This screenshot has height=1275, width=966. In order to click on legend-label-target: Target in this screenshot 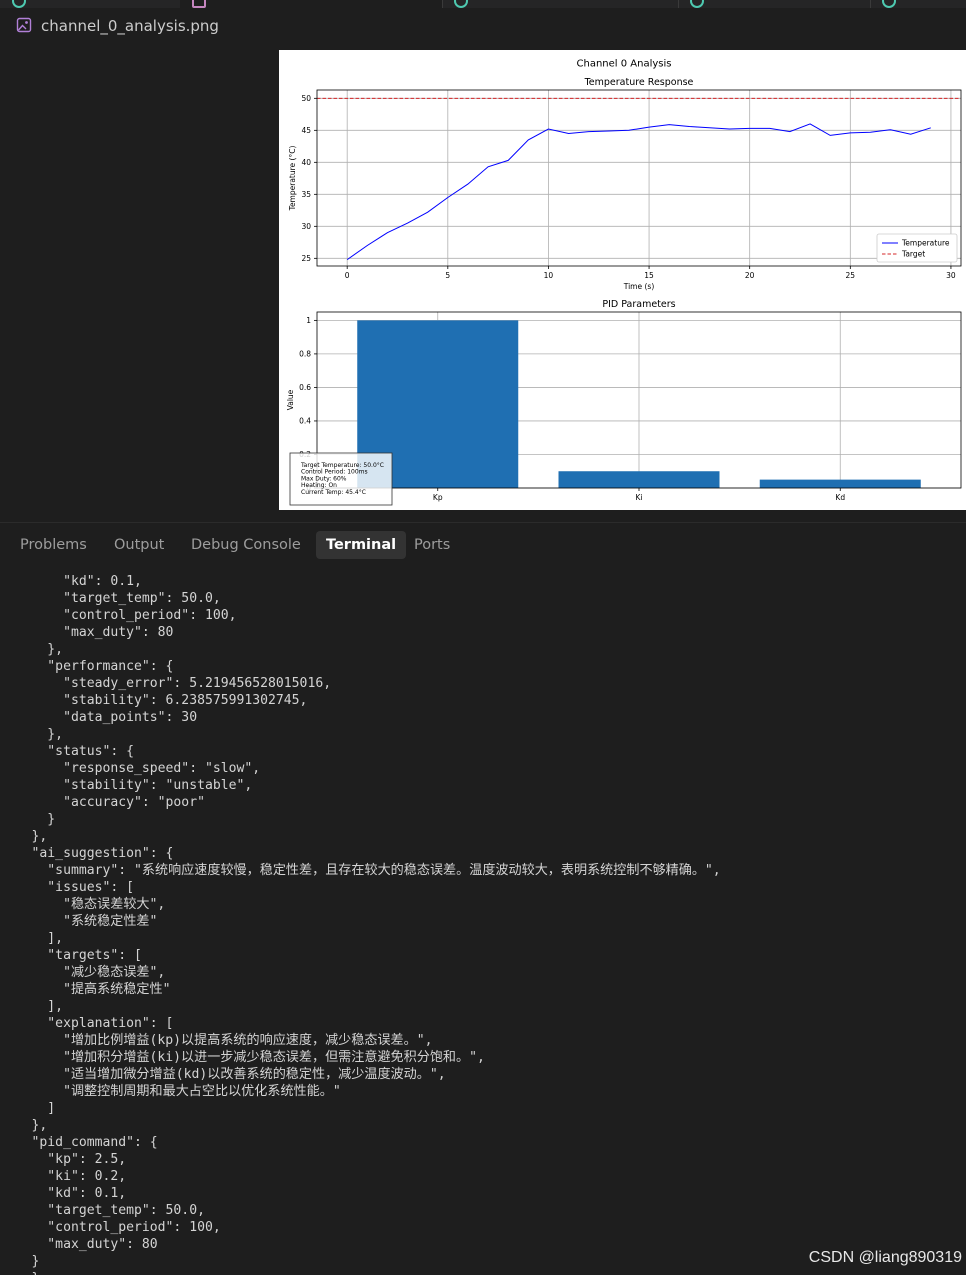, I will do `click(913, 254)`.